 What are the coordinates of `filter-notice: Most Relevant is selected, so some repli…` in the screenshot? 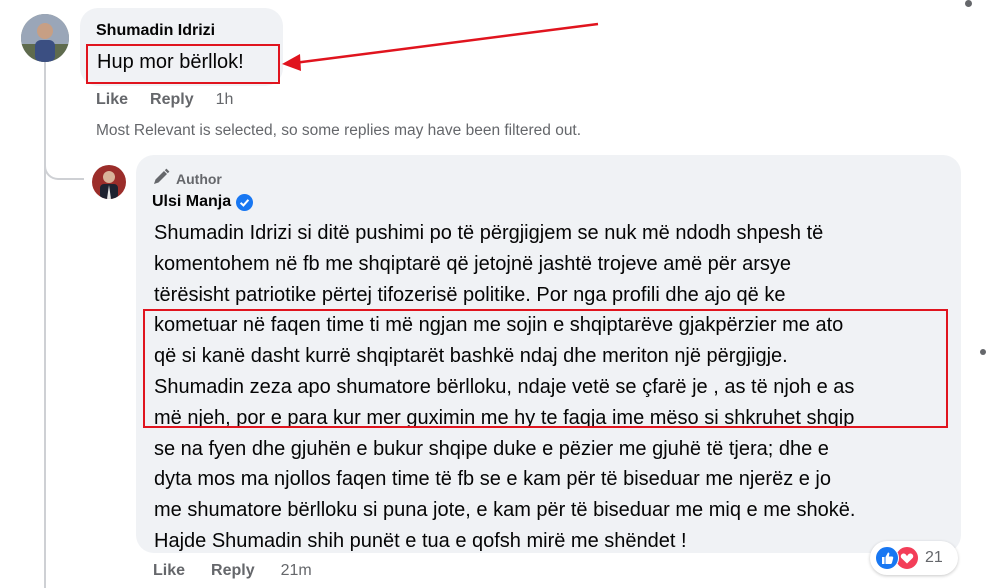 It's located at (339, 130).